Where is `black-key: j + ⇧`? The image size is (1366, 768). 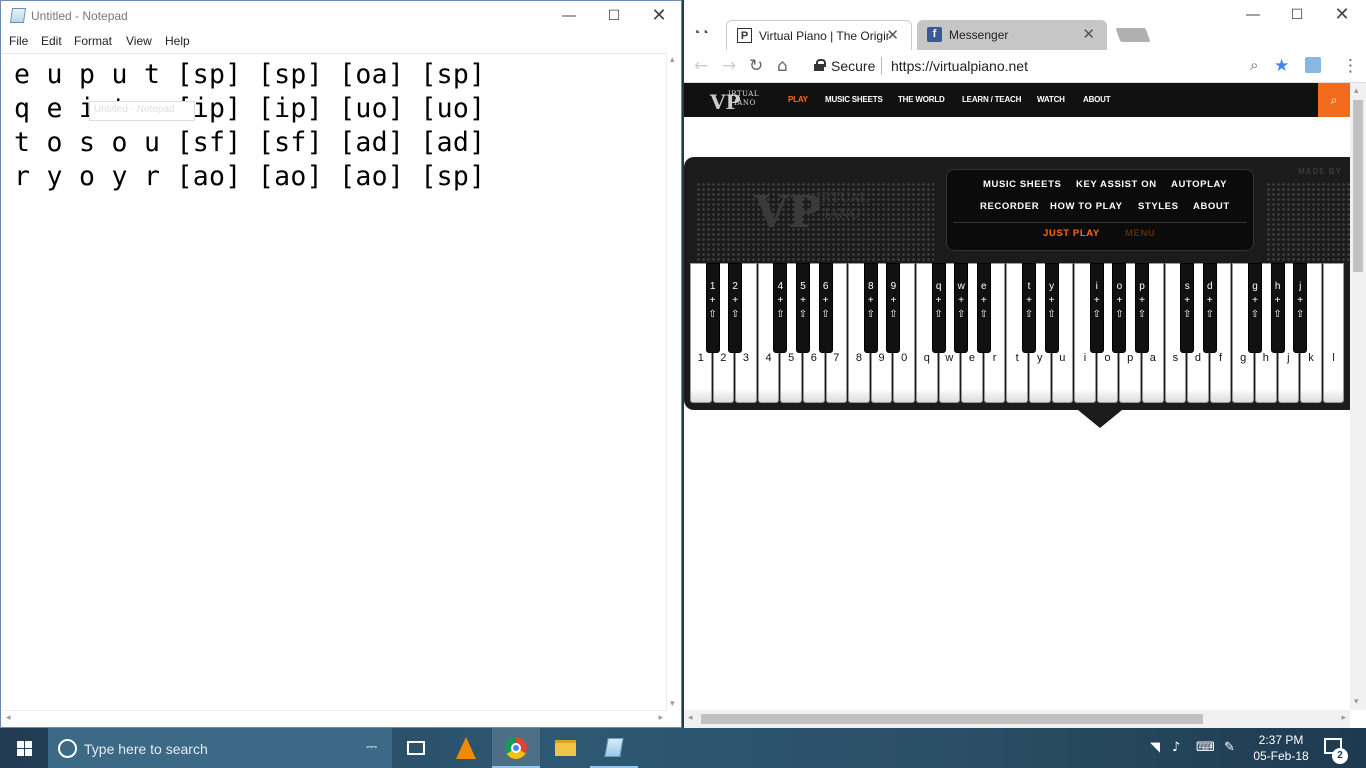
black-key: j + ⇧ is located at coordinates (1300, 308).